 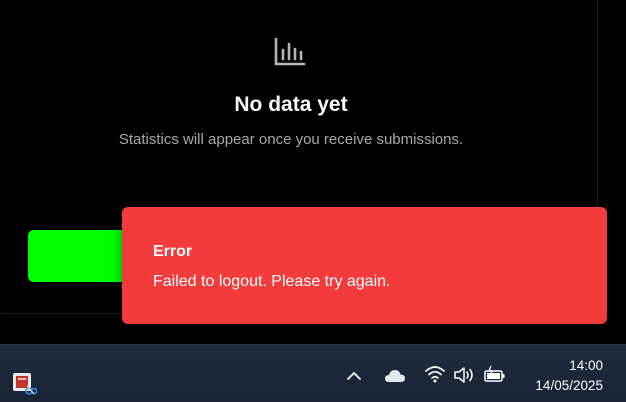 I want to click on volume-icon, so click(x=464, y=375).